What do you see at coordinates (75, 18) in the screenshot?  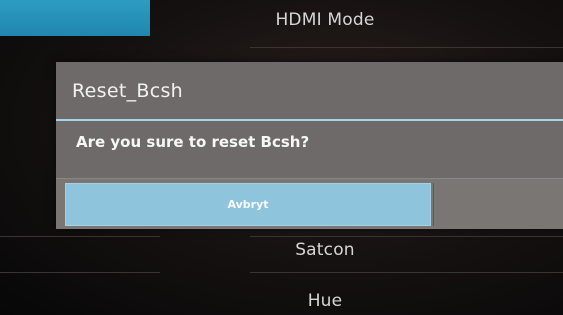 I see `highlighted-tile` at bounding box center [75, 18].